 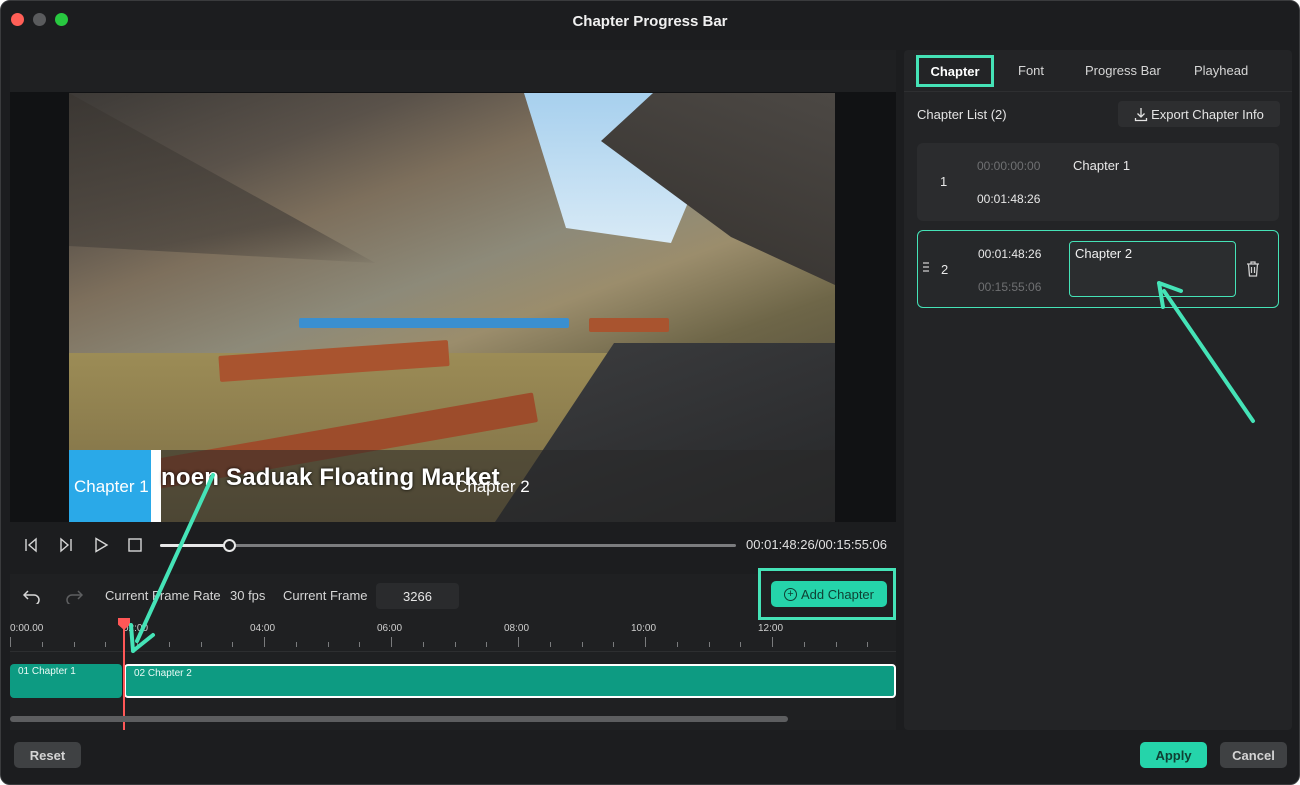 What do you see at coordinates (1123, 70) in the screenshot?
I see `tab-progress-bar: Progress Bar` at bounding box center [1123, 70].